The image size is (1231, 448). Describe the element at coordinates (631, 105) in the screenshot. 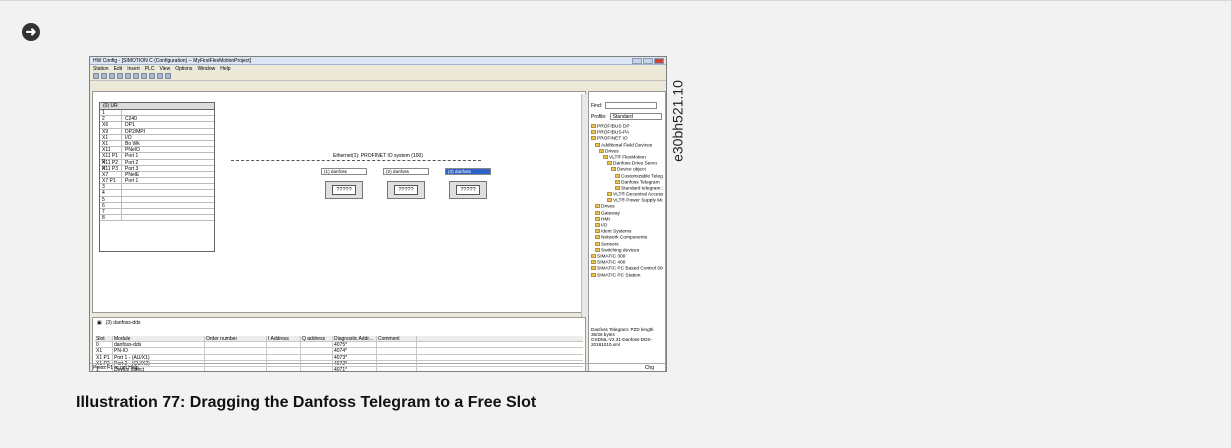

I see `find-input` at that location.